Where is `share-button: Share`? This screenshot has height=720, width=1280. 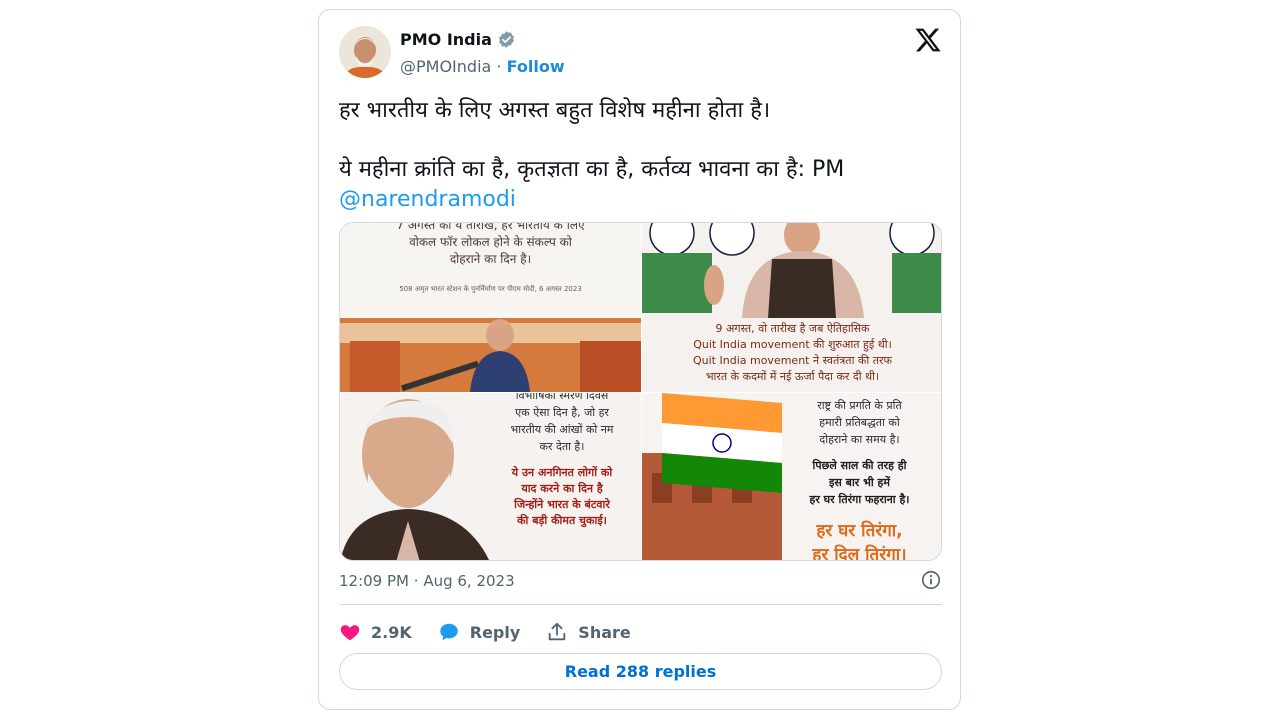
share-button: Share is located at coordinates (588, 632).